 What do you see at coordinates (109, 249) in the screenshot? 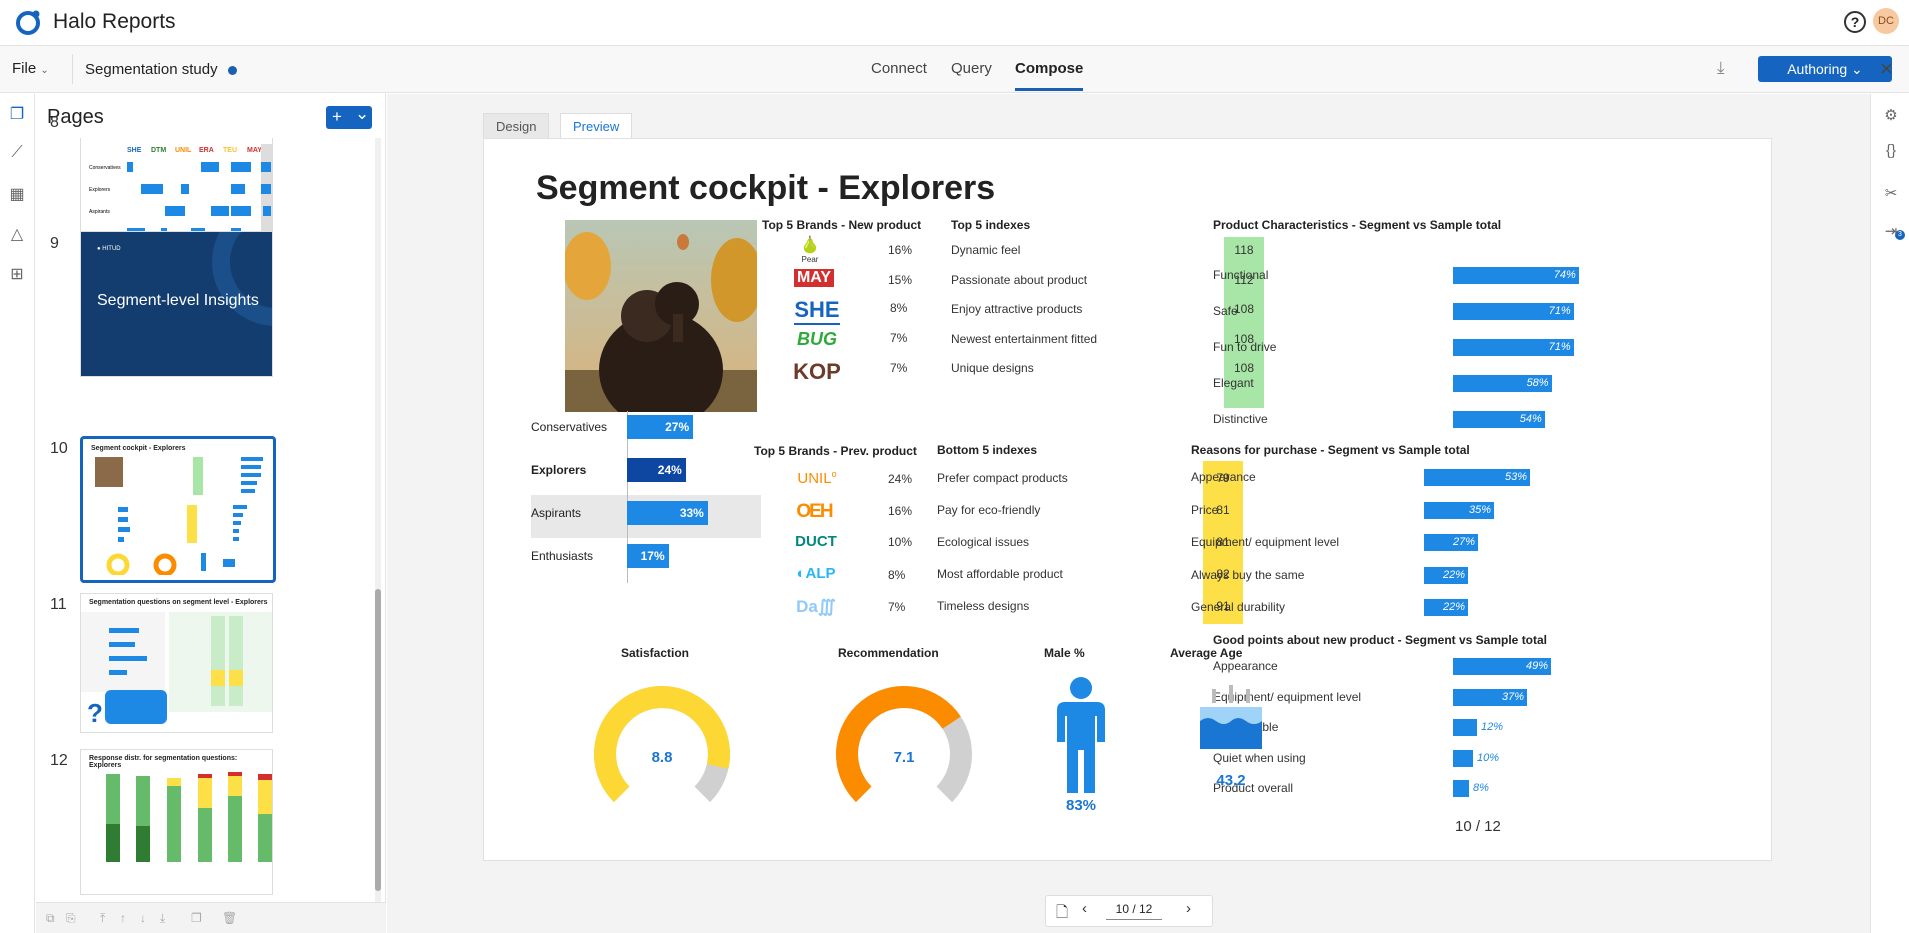
I see `svg-text: ● HITUD` at bounding box center [109, 249].